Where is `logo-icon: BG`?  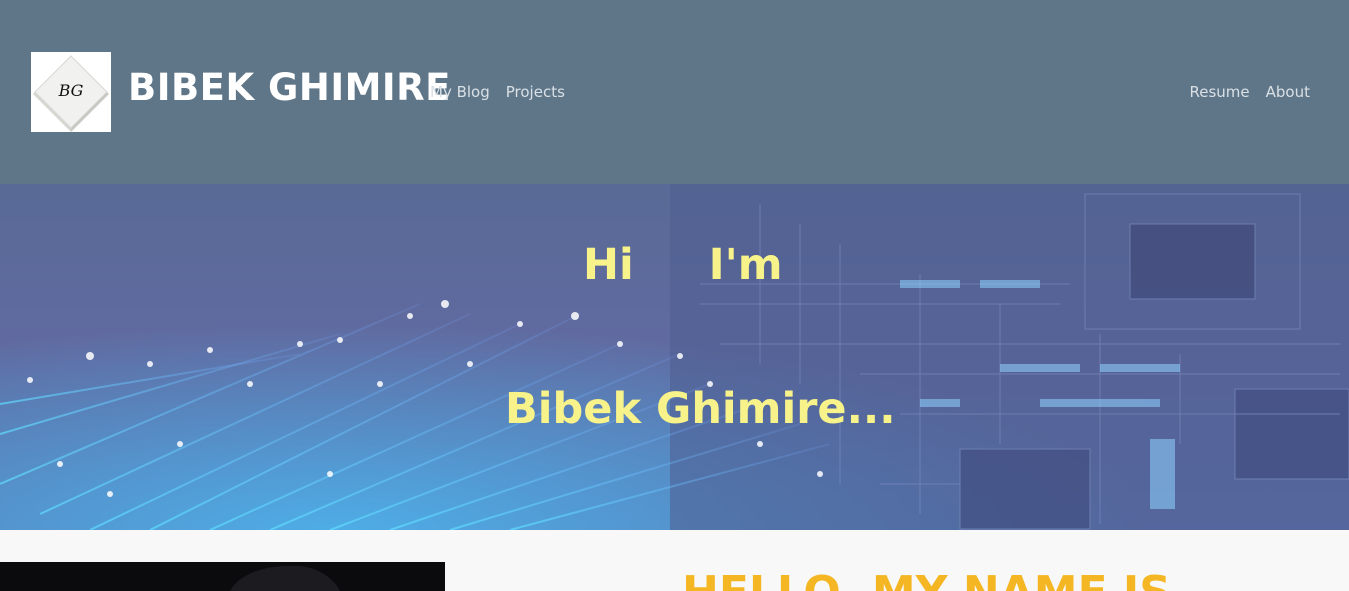
logo-icon: BG is located at coordinates (71, 92).